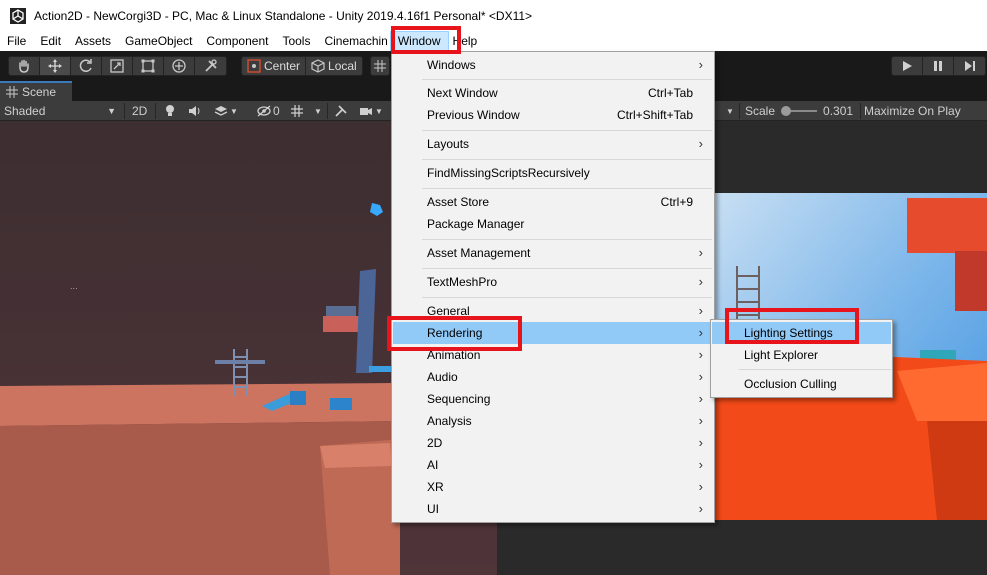 Image resolution: width=987 pixels, height=575 pixels. Describe the element at coordinates (39, 92) in the screenshot. I see `tab-scene-label: Scene` at that location.